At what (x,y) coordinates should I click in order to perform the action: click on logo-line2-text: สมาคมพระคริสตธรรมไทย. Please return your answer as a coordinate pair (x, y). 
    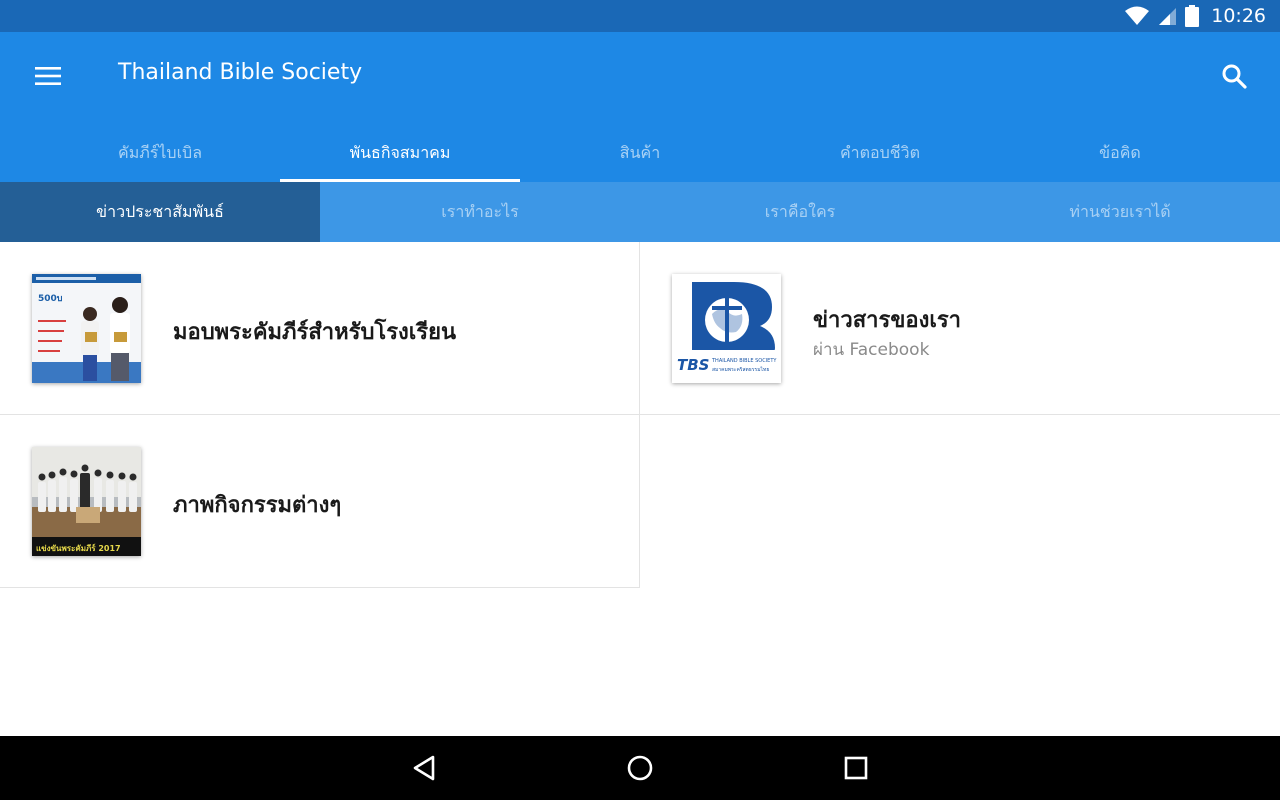
    Looking at the image, I should click on (740, 369).